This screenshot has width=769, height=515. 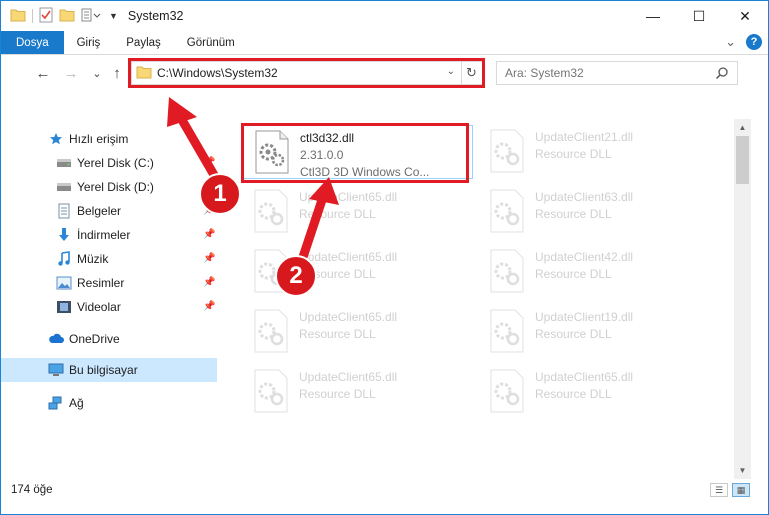 What do you see at coordinates (384, 16) in the screenshot?
I see `title-bar: ▼ System32 — ☐ ✕` at bounding box center [384, 16].